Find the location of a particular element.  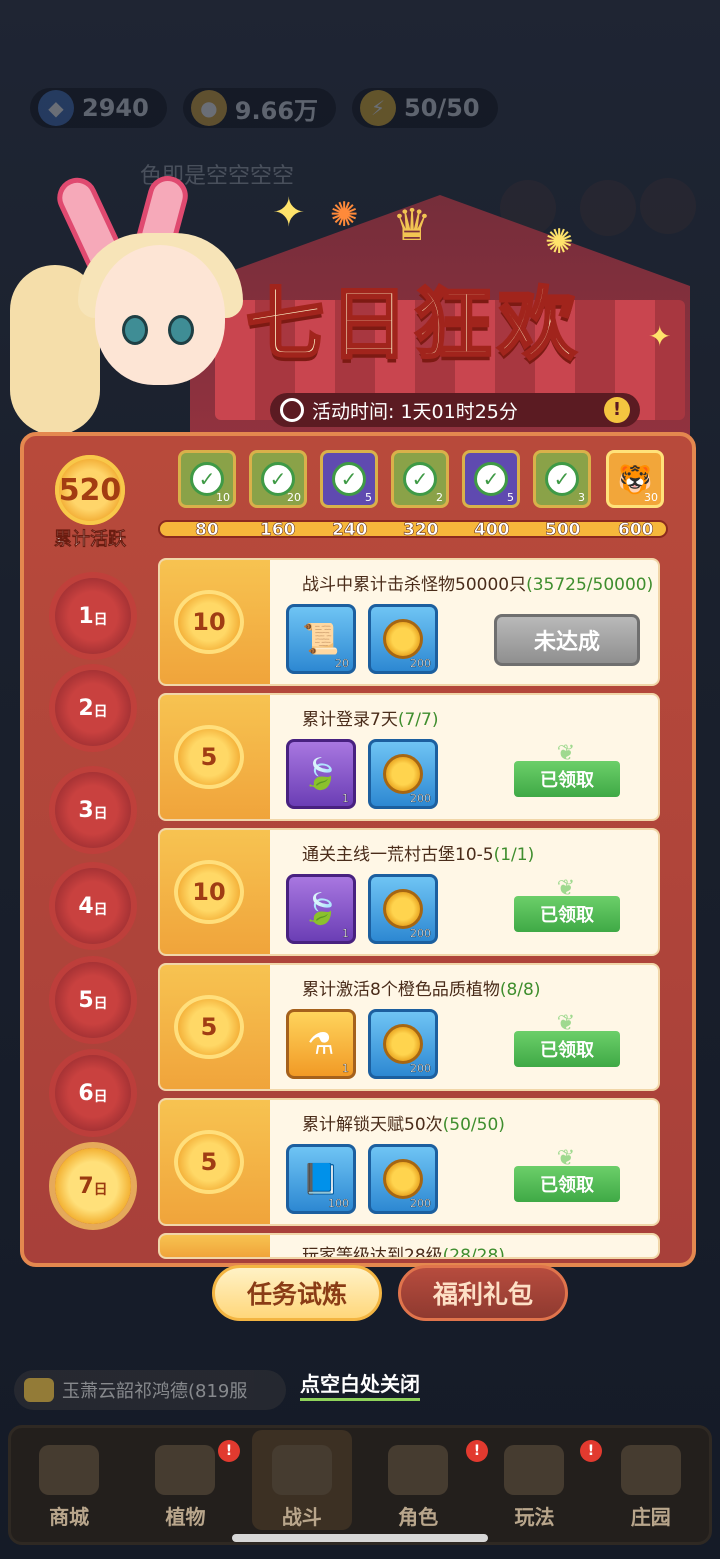

milestone-label: 240 is located at coordinates (350, 530).